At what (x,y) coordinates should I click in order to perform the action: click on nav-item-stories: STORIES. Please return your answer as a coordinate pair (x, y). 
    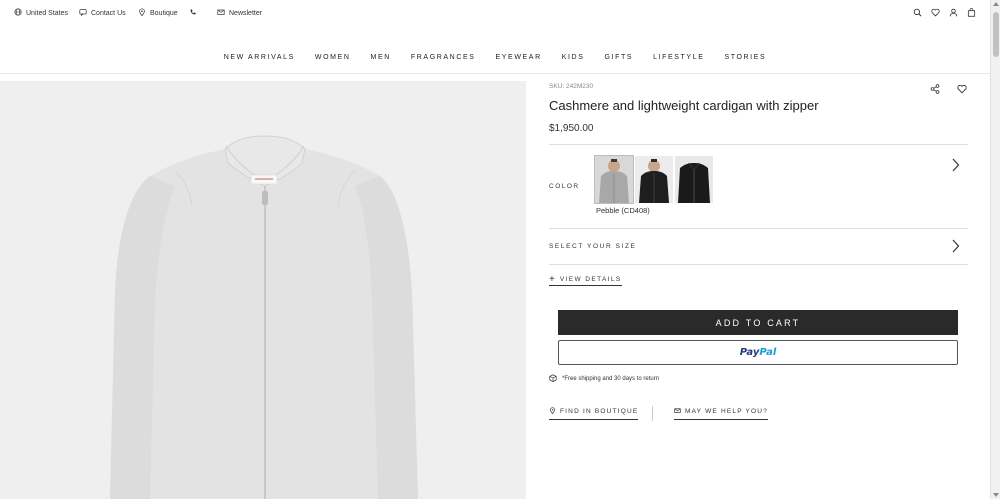
    Looking at the image, I should click on (745, 57).